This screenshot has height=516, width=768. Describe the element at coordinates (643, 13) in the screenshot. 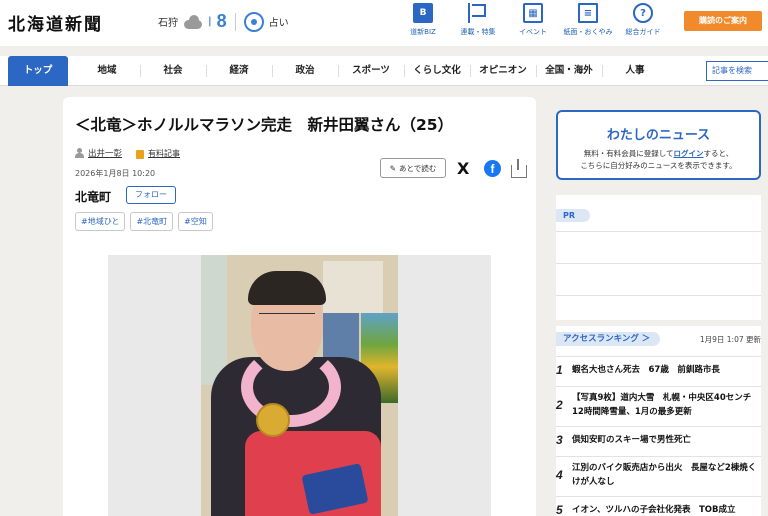

I see `help-icon: ?` at that location.